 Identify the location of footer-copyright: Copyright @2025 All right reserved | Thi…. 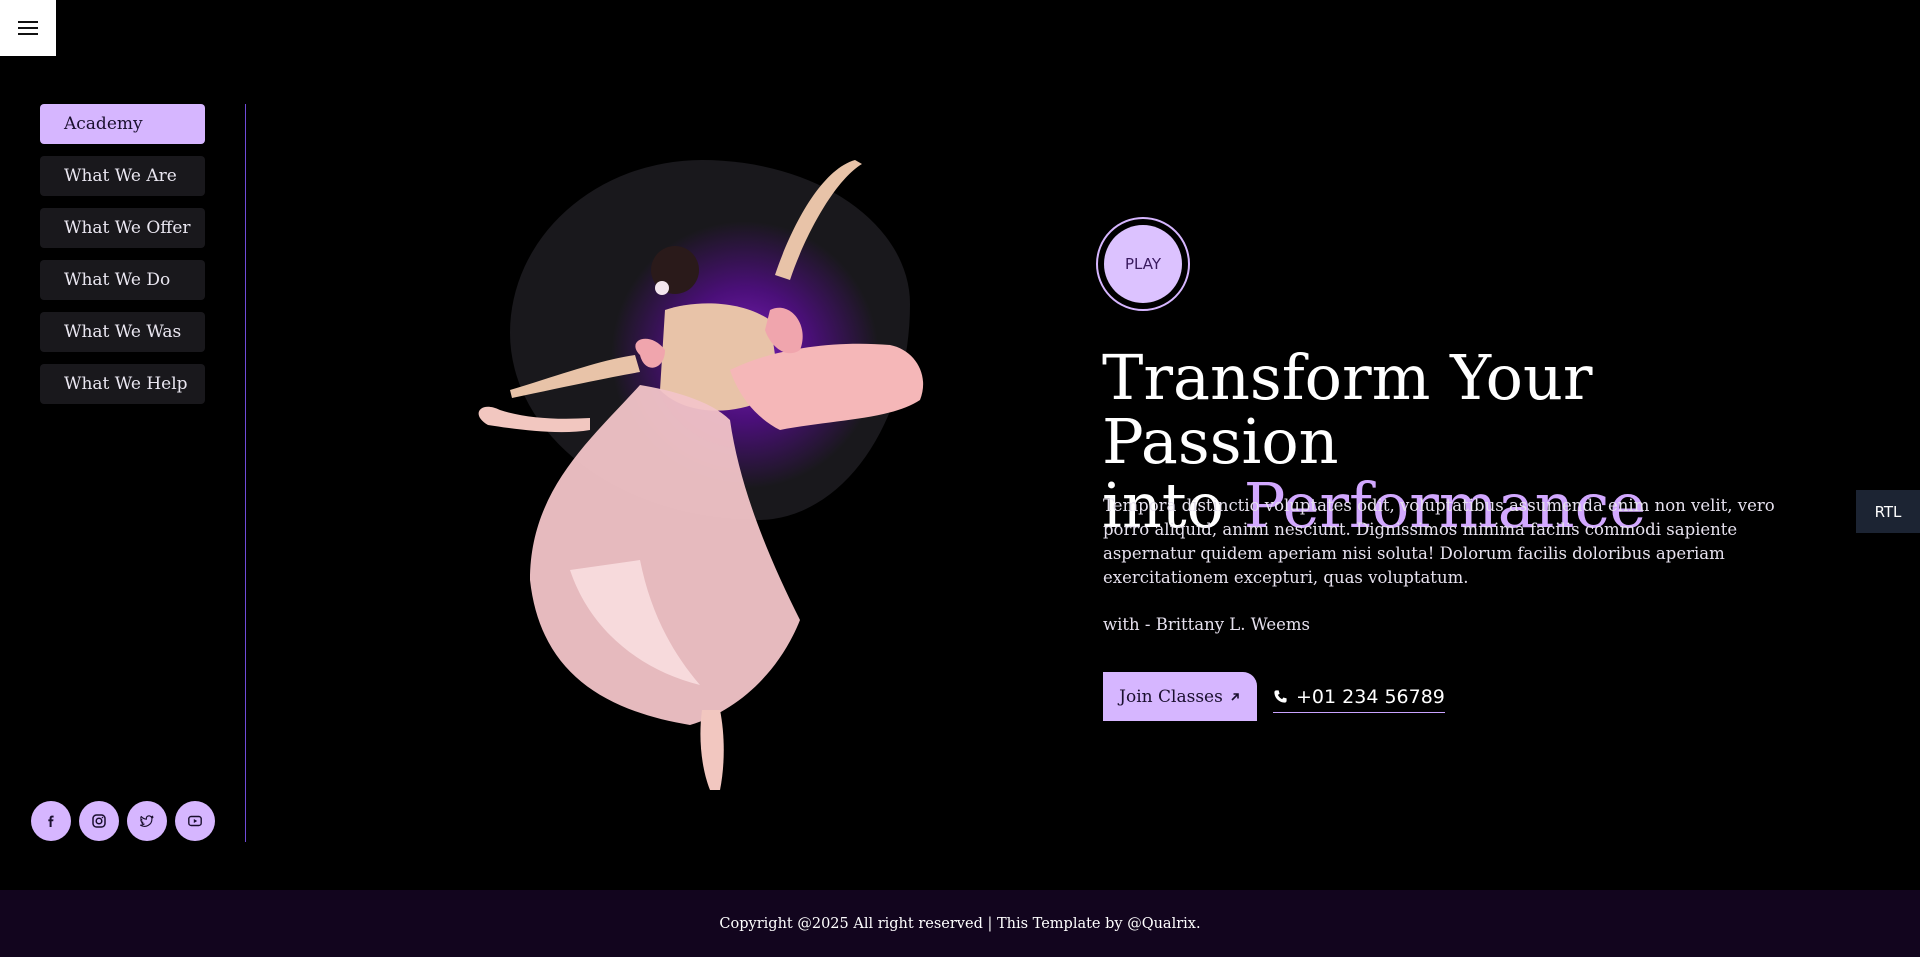
(960, 923).